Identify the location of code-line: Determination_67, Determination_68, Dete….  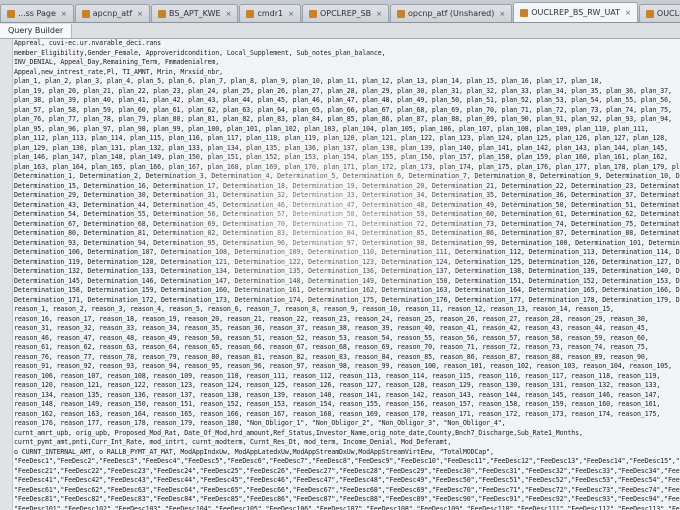
(347, 223).